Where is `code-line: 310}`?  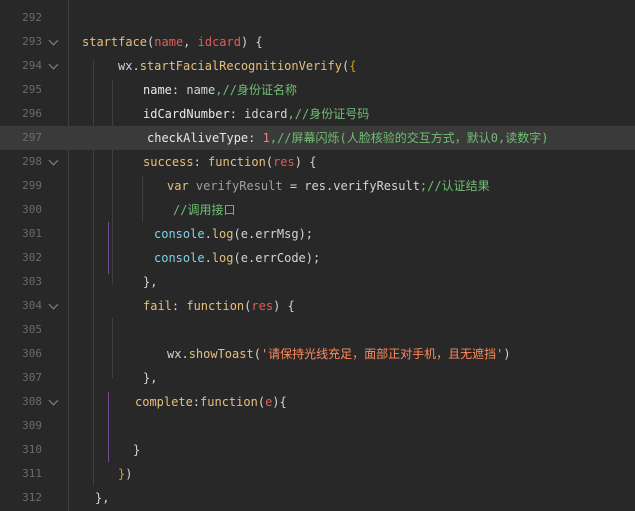
code-line: 310} is located at coordinates (317, 450).